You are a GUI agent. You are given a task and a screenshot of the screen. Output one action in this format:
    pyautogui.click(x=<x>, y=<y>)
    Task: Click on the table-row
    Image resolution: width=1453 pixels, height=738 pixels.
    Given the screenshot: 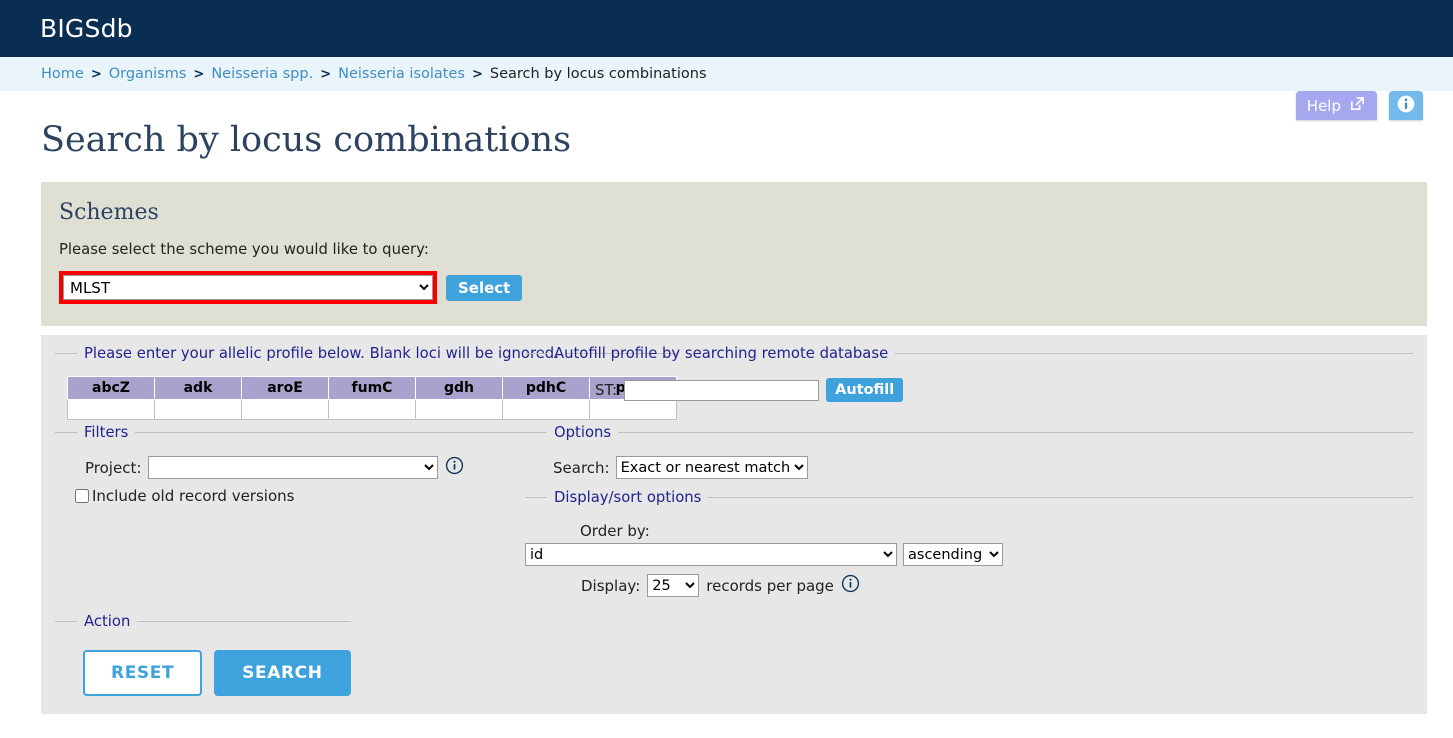 What is the action you would take?
    pyautogui.click(x=372, y=409)
    